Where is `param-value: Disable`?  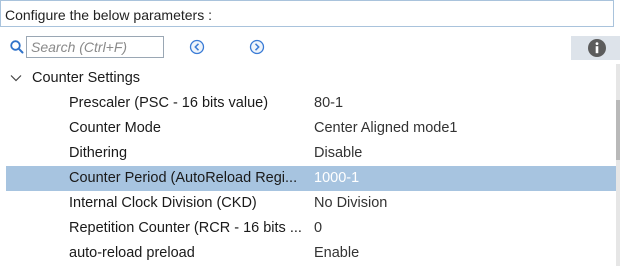
param-value: Disable is located at coordinates (338, 153).